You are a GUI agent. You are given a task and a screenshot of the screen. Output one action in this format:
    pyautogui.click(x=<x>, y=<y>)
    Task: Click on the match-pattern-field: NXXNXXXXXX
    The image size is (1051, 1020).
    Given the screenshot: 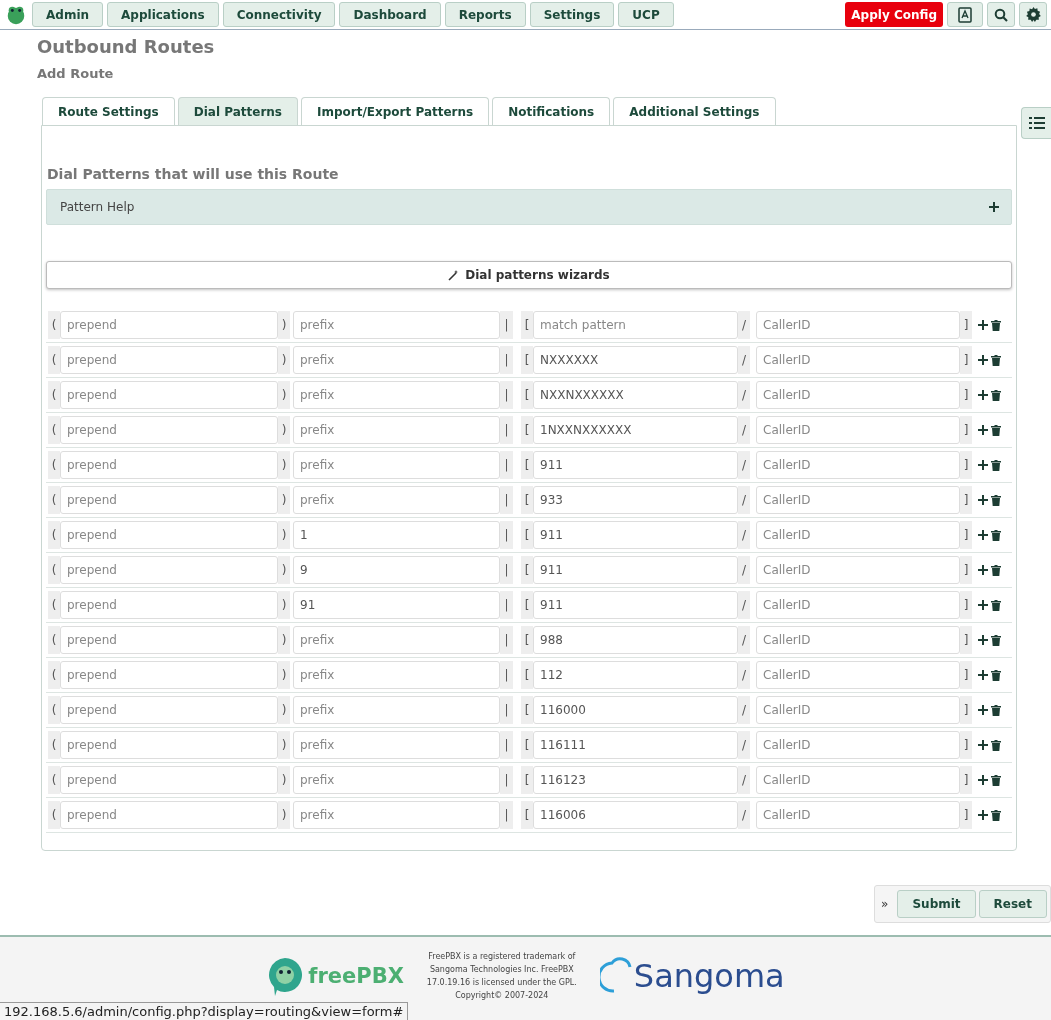 What is the action you would take?
    pyautogui.click(x=635, y=395)
    